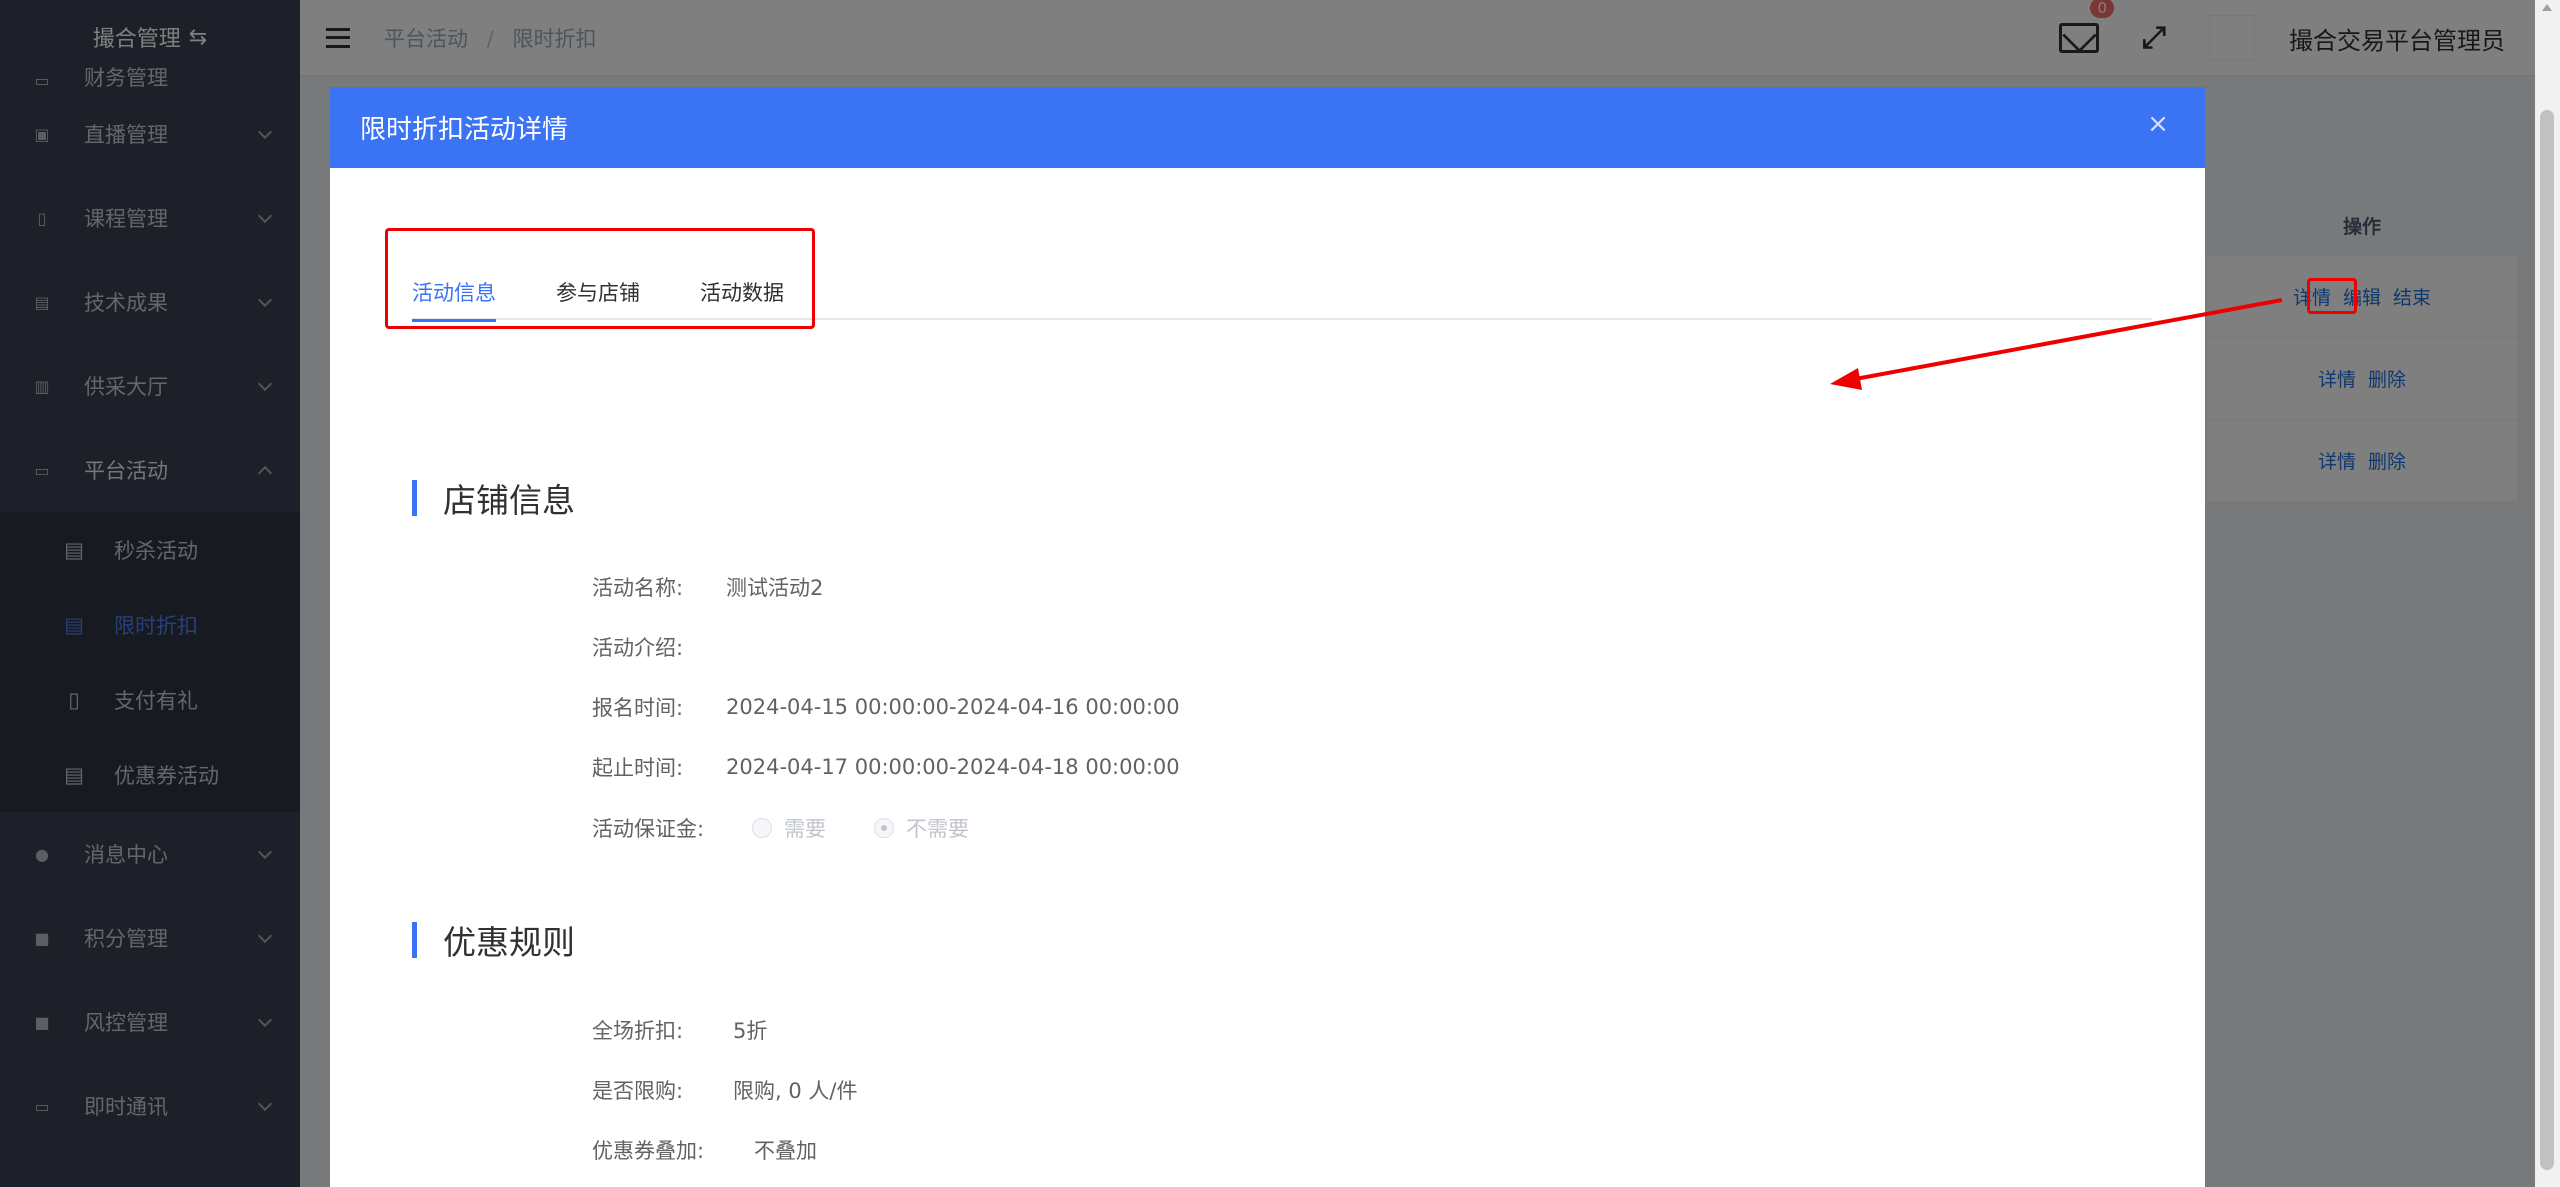  What do you see at coordinates (2332, 296) in the screenshot?
I see `annotation-box-detail` at bounding box center [2332, 296].